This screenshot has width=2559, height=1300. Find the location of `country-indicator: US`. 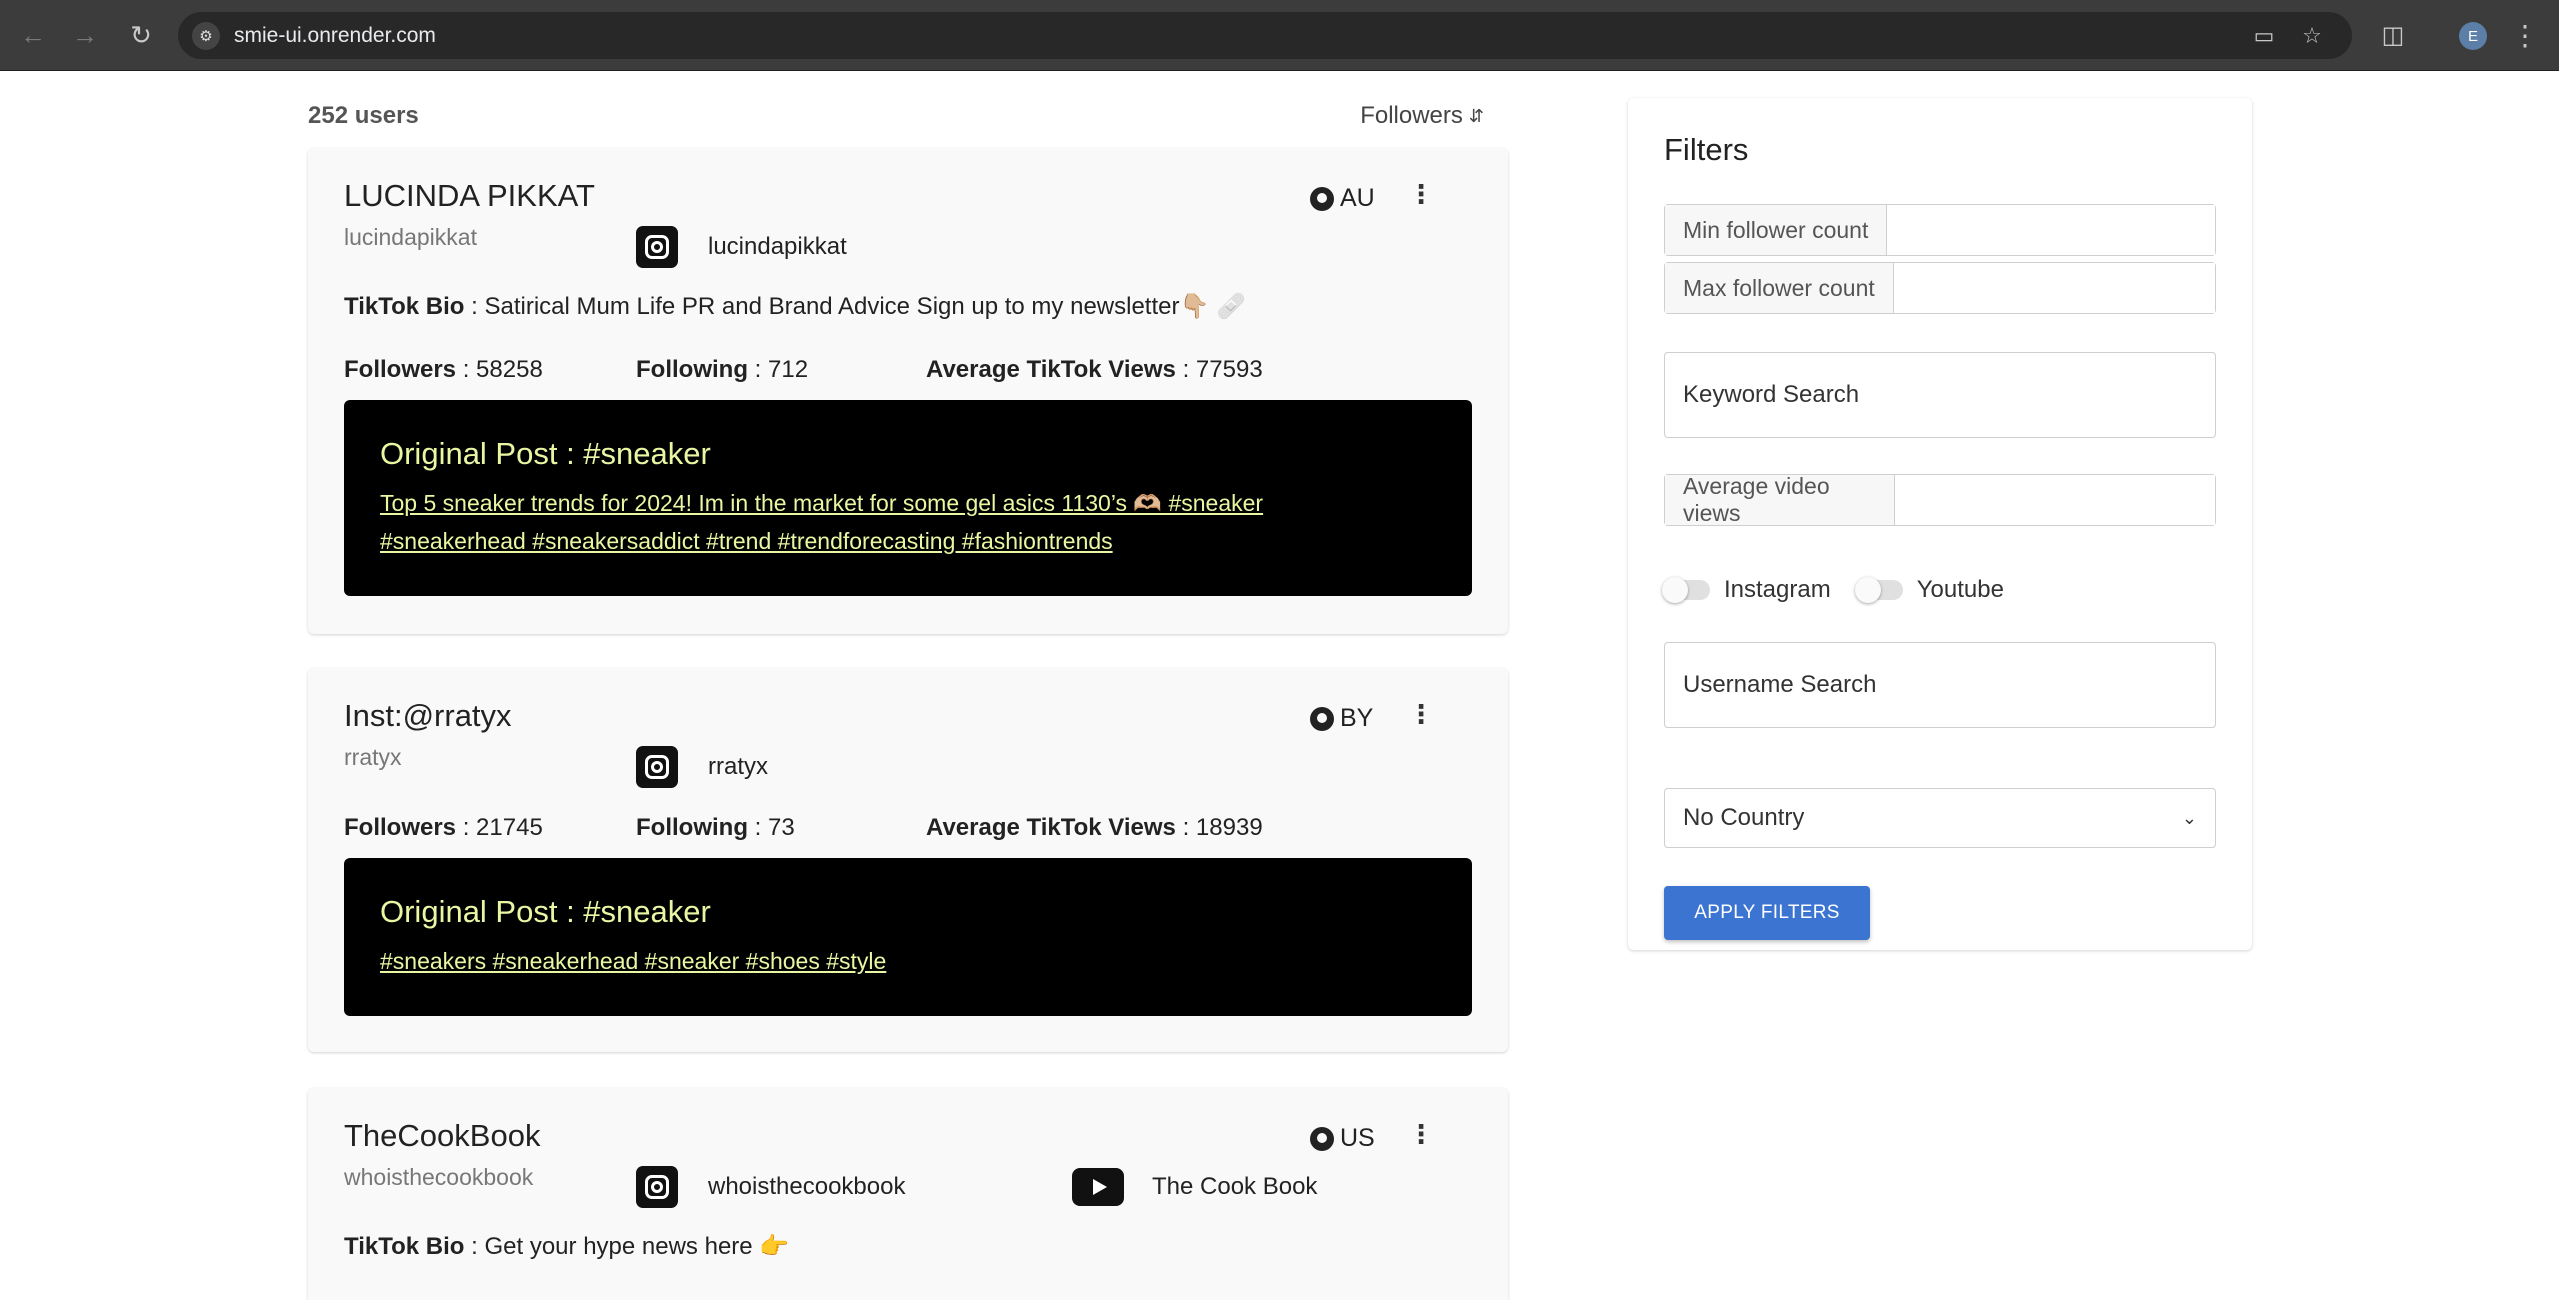

country-indicator: US is located at coordinates (1342, 1138).